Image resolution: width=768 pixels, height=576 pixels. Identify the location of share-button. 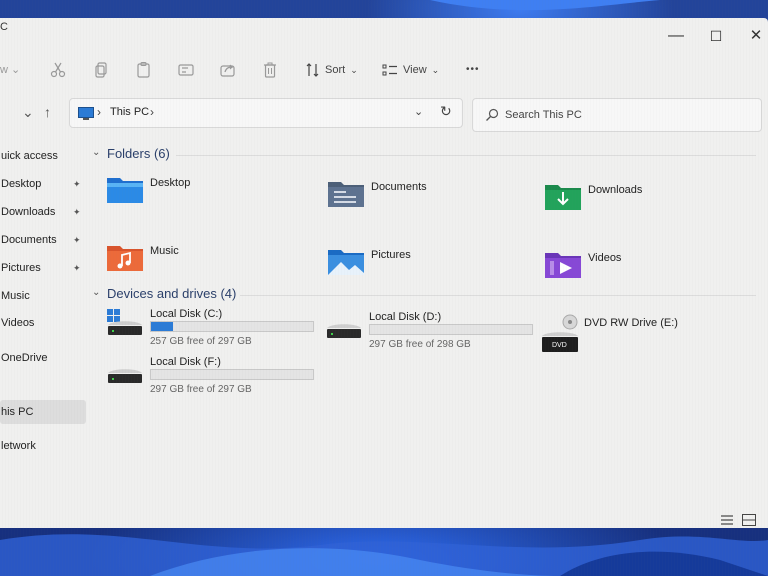
(228, 70).